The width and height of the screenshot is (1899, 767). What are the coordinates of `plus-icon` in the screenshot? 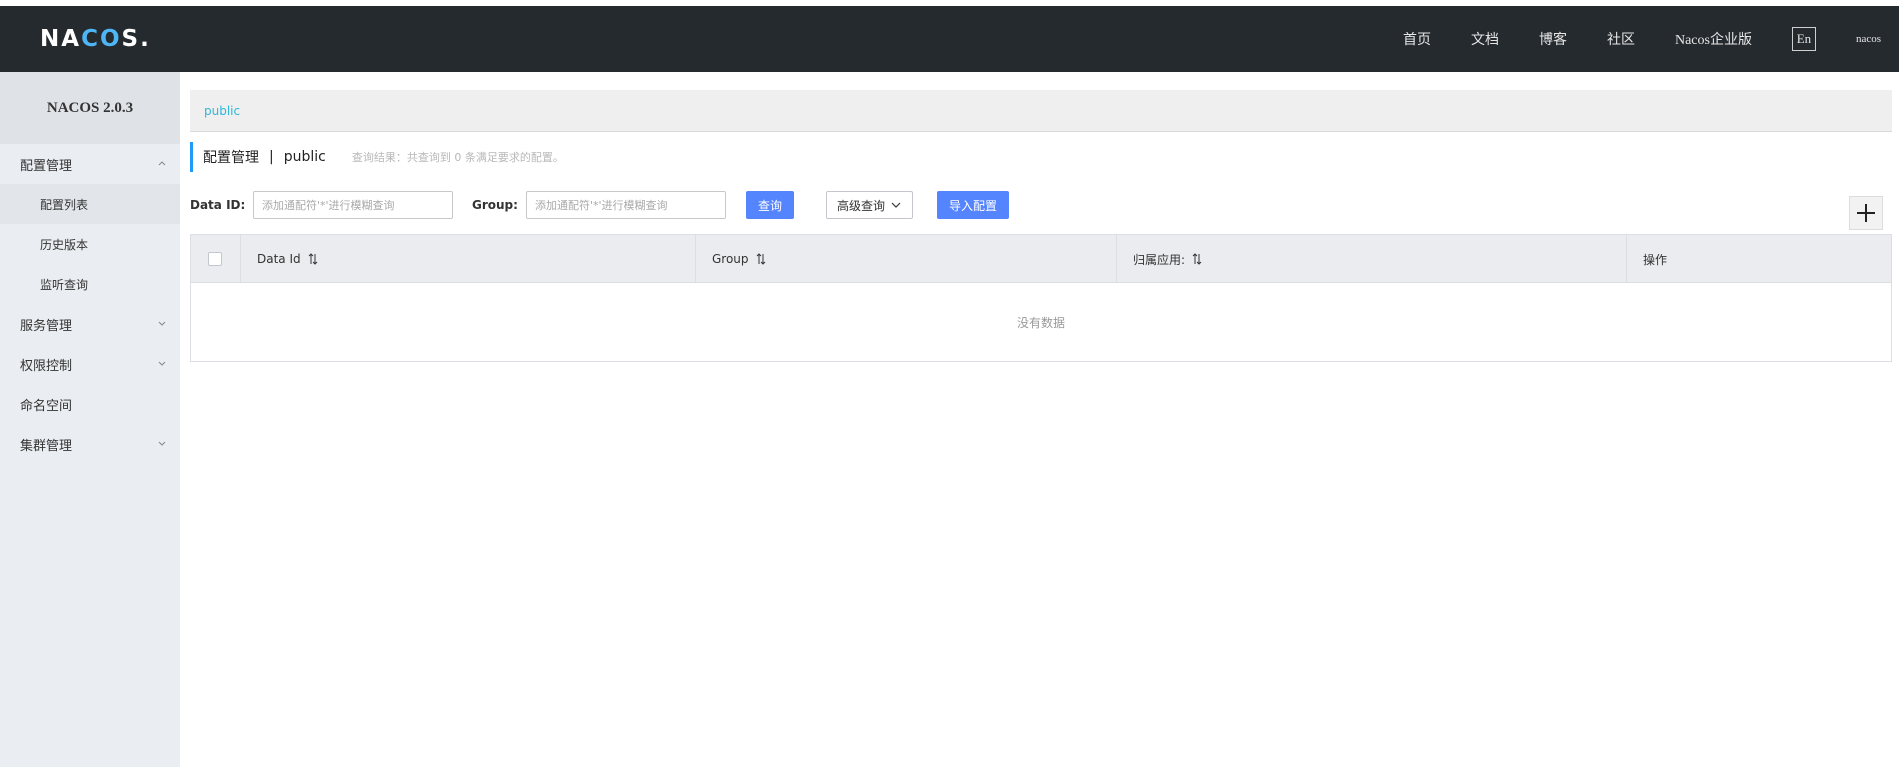 It's located at (1866, 213).